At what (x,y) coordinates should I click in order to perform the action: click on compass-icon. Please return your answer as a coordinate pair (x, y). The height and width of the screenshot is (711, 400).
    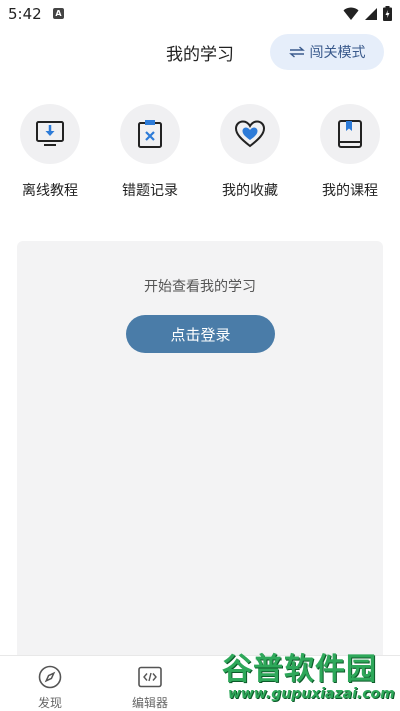
    Looking at the image, I should click on (50, 677).